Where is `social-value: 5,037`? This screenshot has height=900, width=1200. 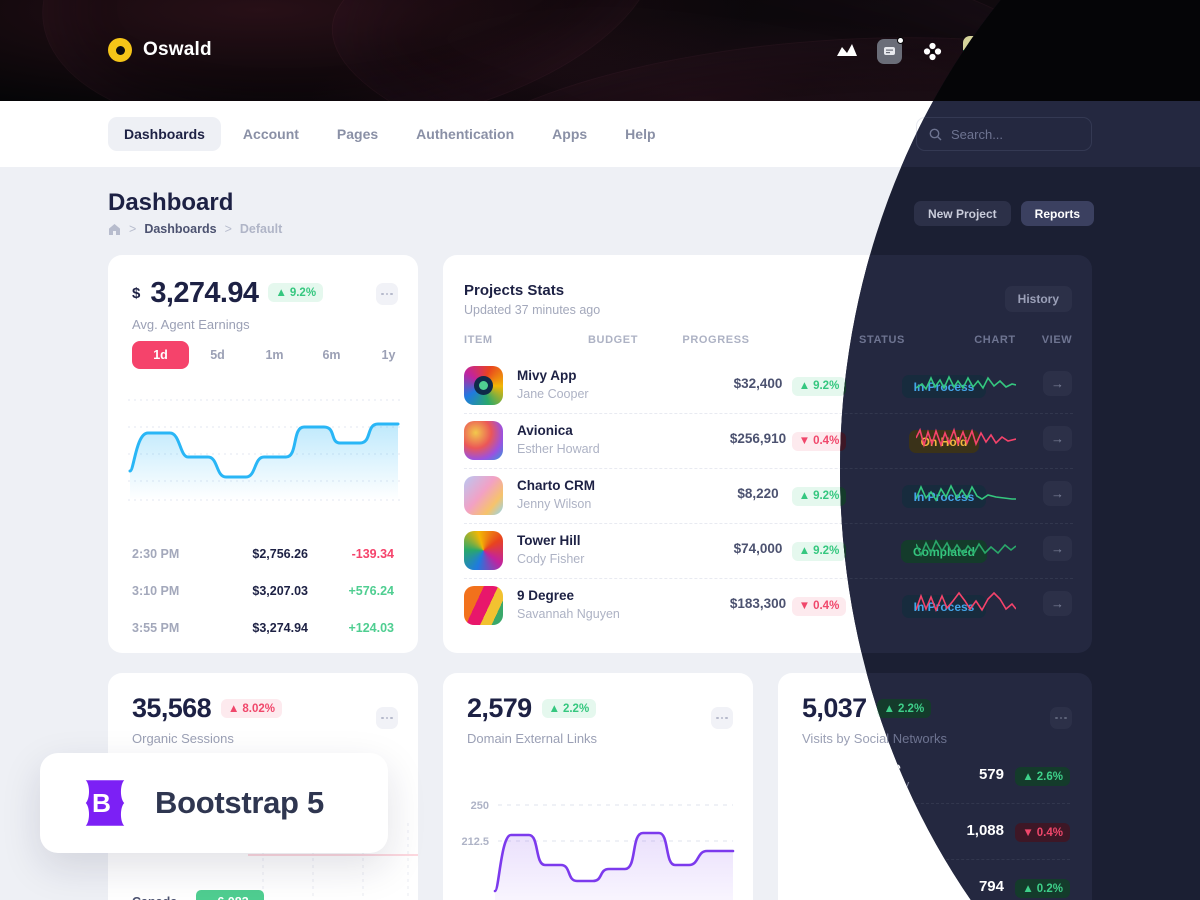 social-value: 5,037 is located at coordinates (834, 708).